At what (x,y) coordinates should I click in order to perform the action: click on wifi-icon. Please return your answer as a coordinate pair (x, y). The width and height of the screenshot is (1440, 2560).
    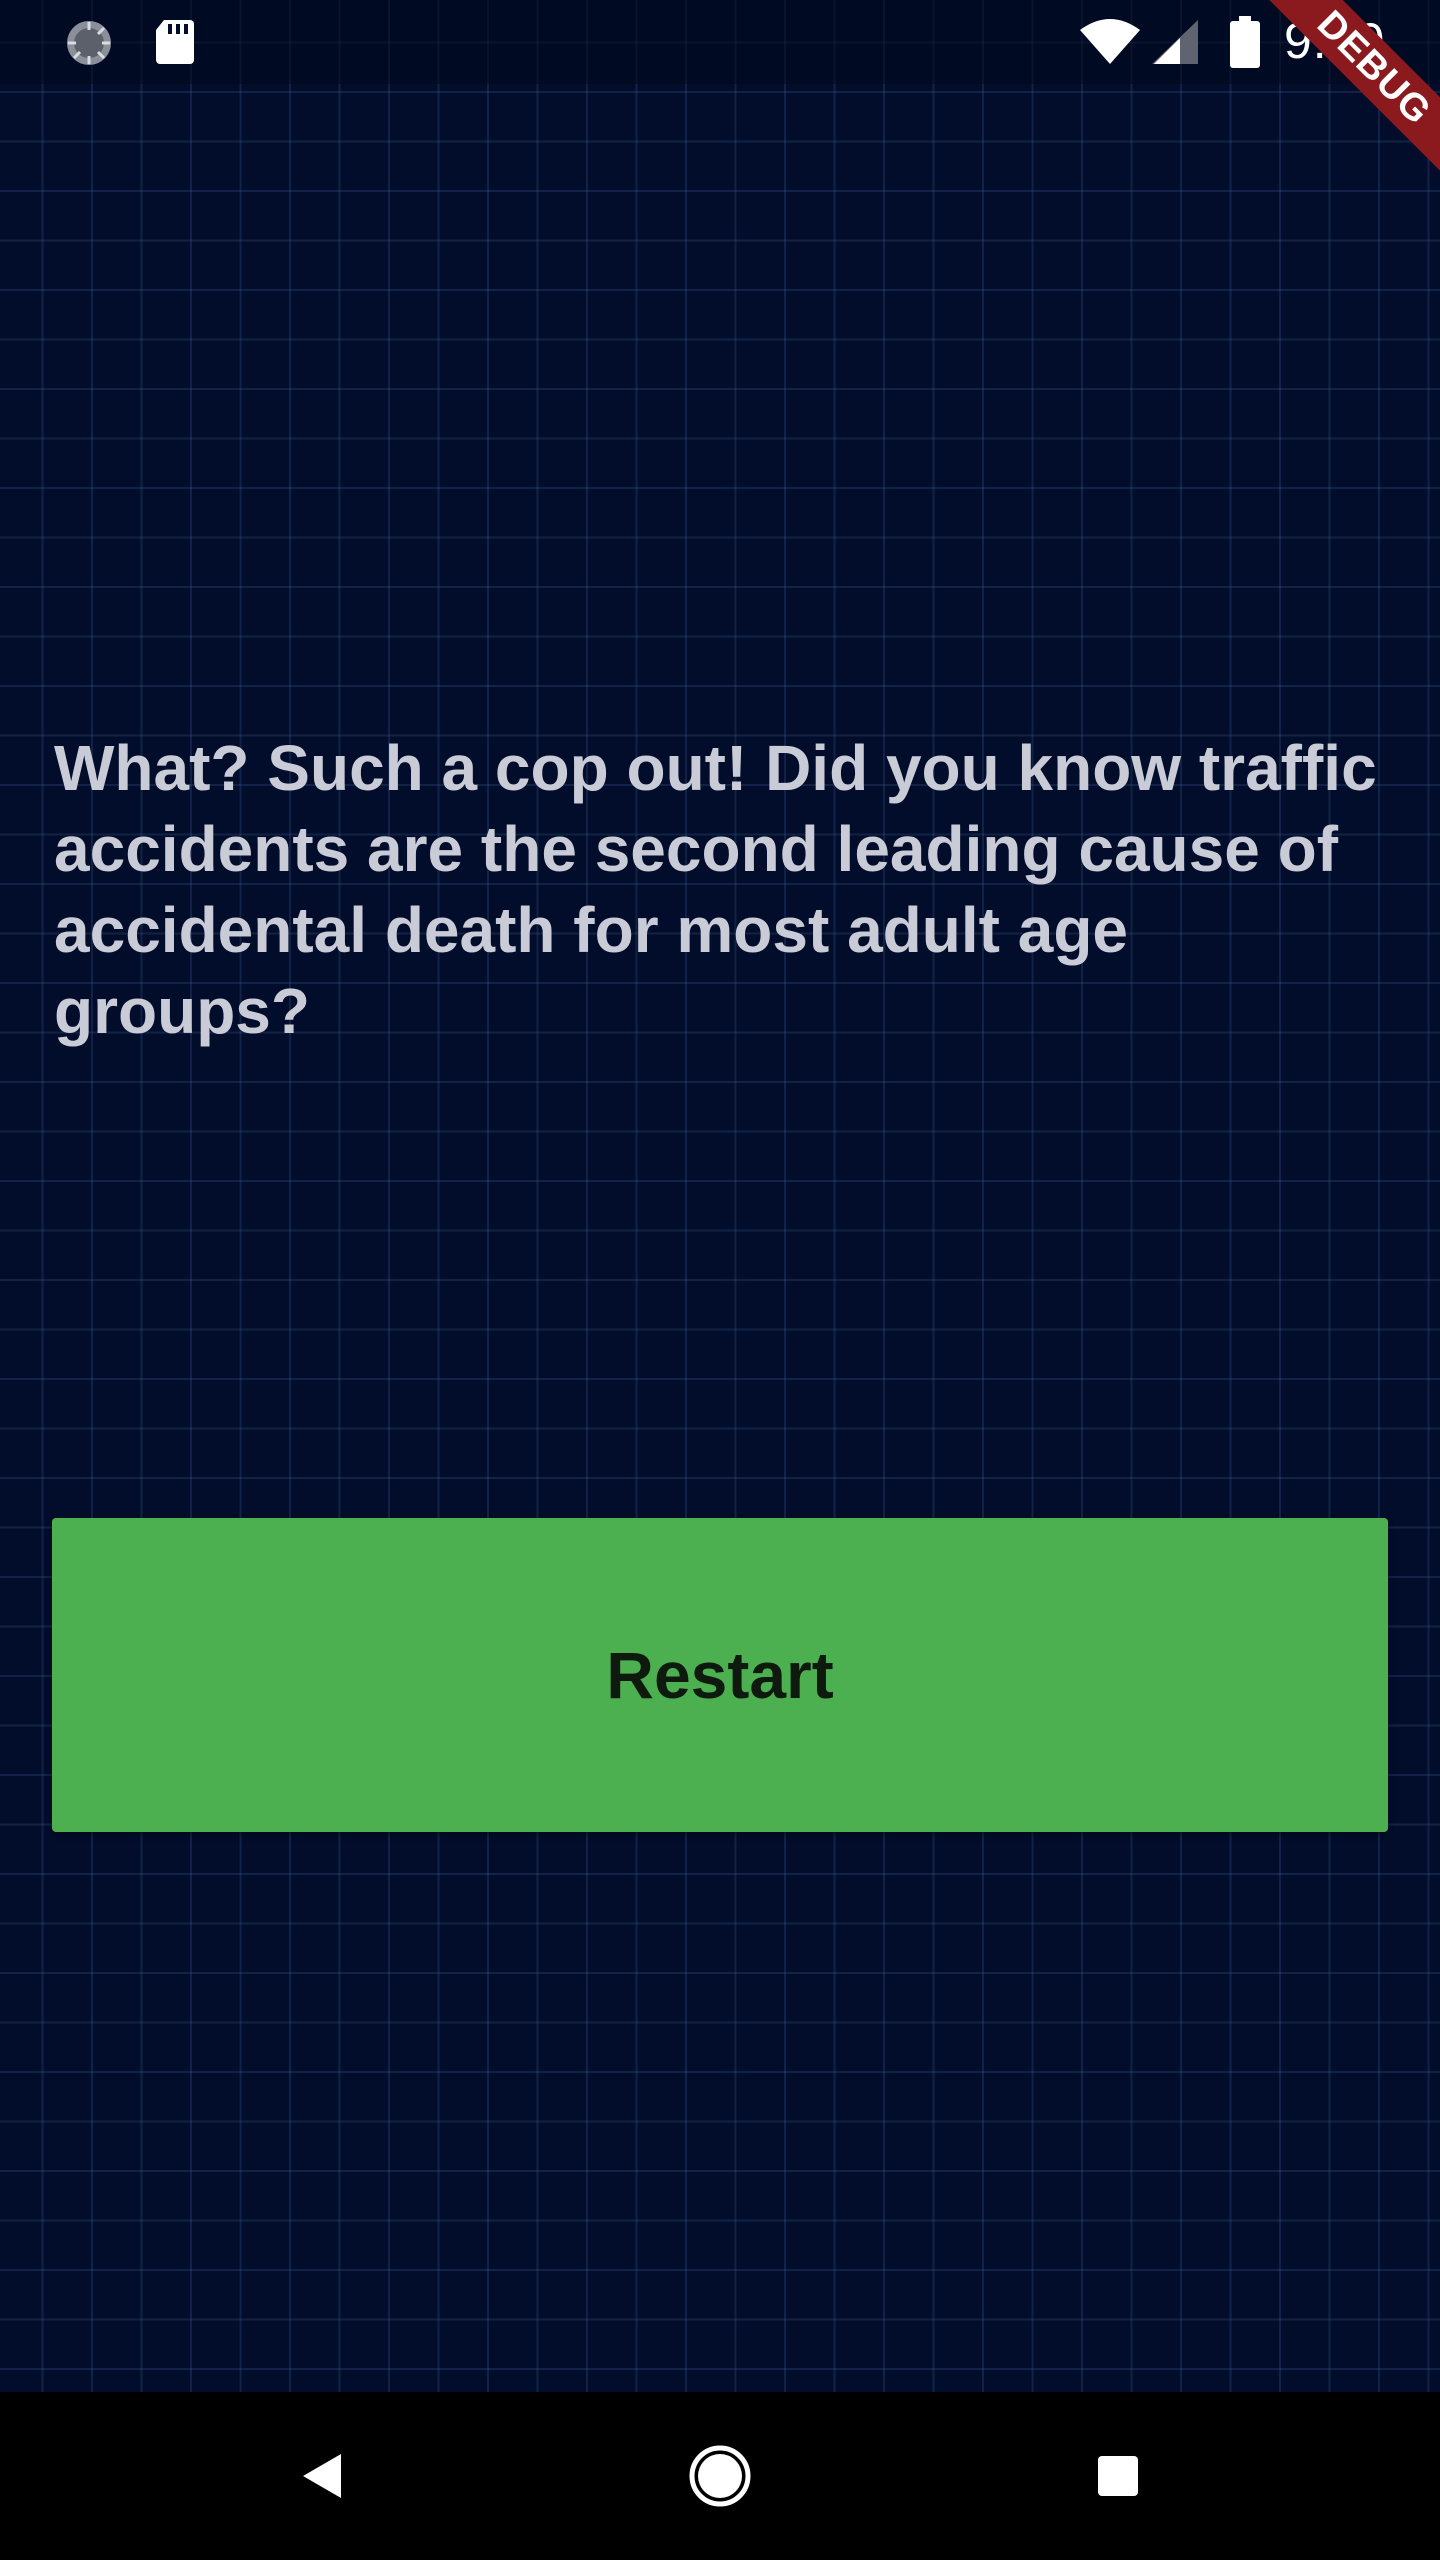
    Looking at the image, I should click on (1110, 42).